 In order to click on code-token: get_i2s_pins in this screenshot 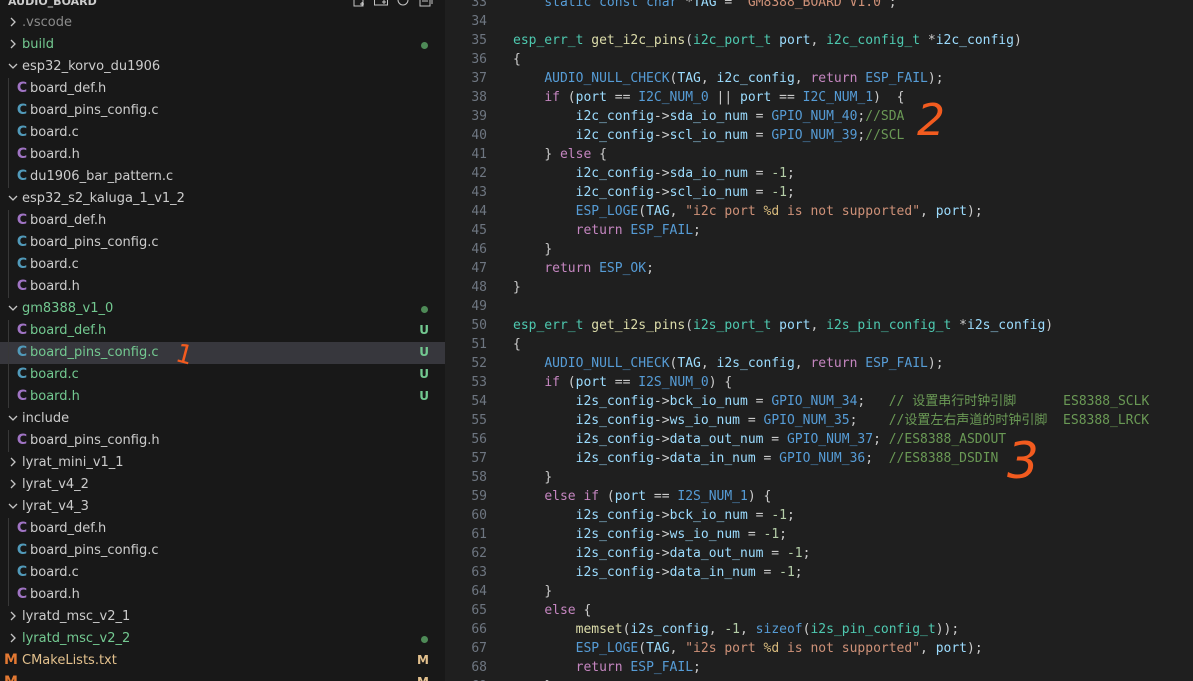, I will do `click(638, 325)`.